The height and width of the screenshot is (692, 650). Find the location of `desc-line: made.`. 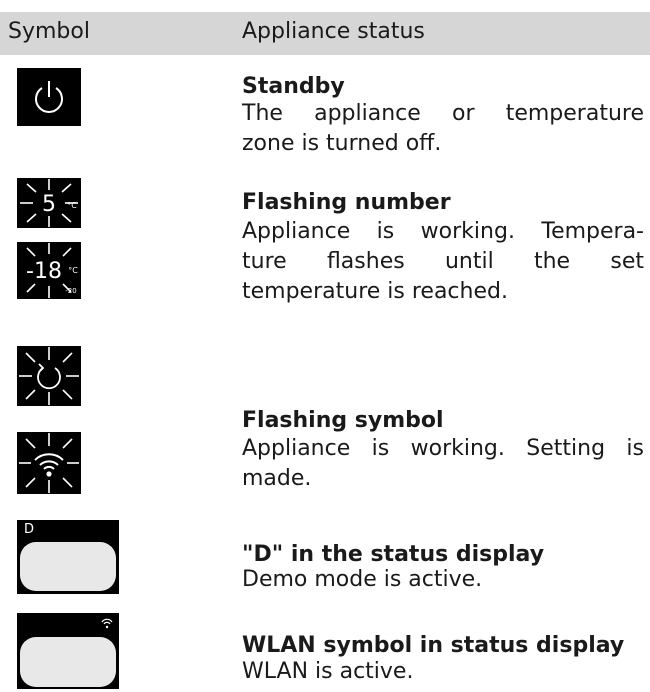

desc-line: made. is located at coordinates (277, 478).